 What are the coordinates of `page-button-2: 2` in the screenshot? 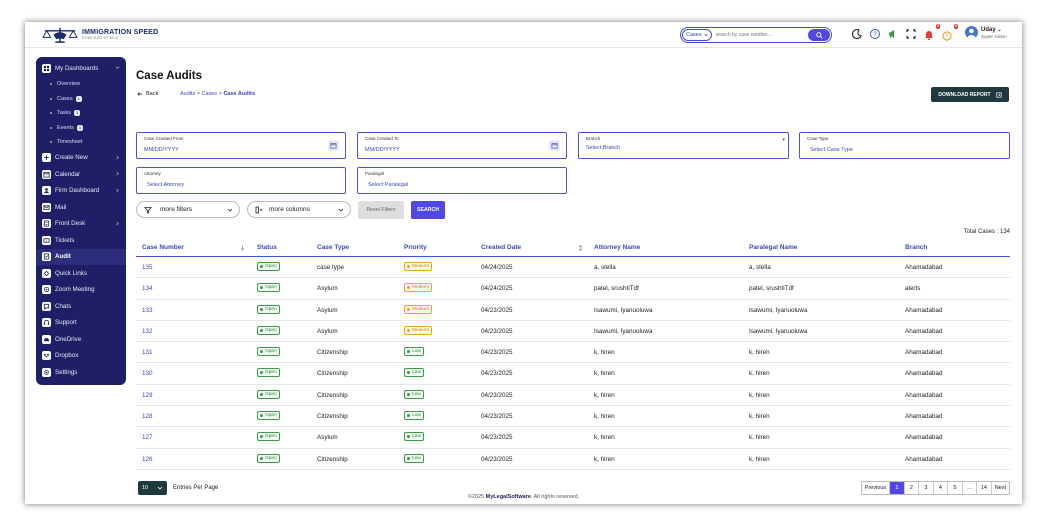 It's located at (912, 488).